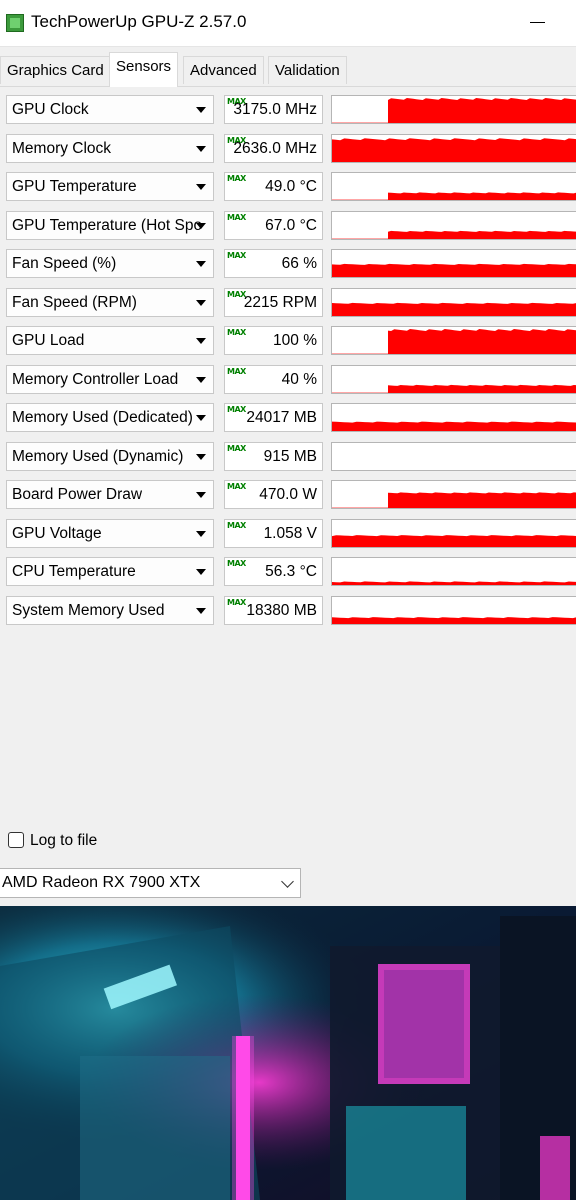  I want to click on sensor-value-box: MAX 40 %, so click(273, 379).